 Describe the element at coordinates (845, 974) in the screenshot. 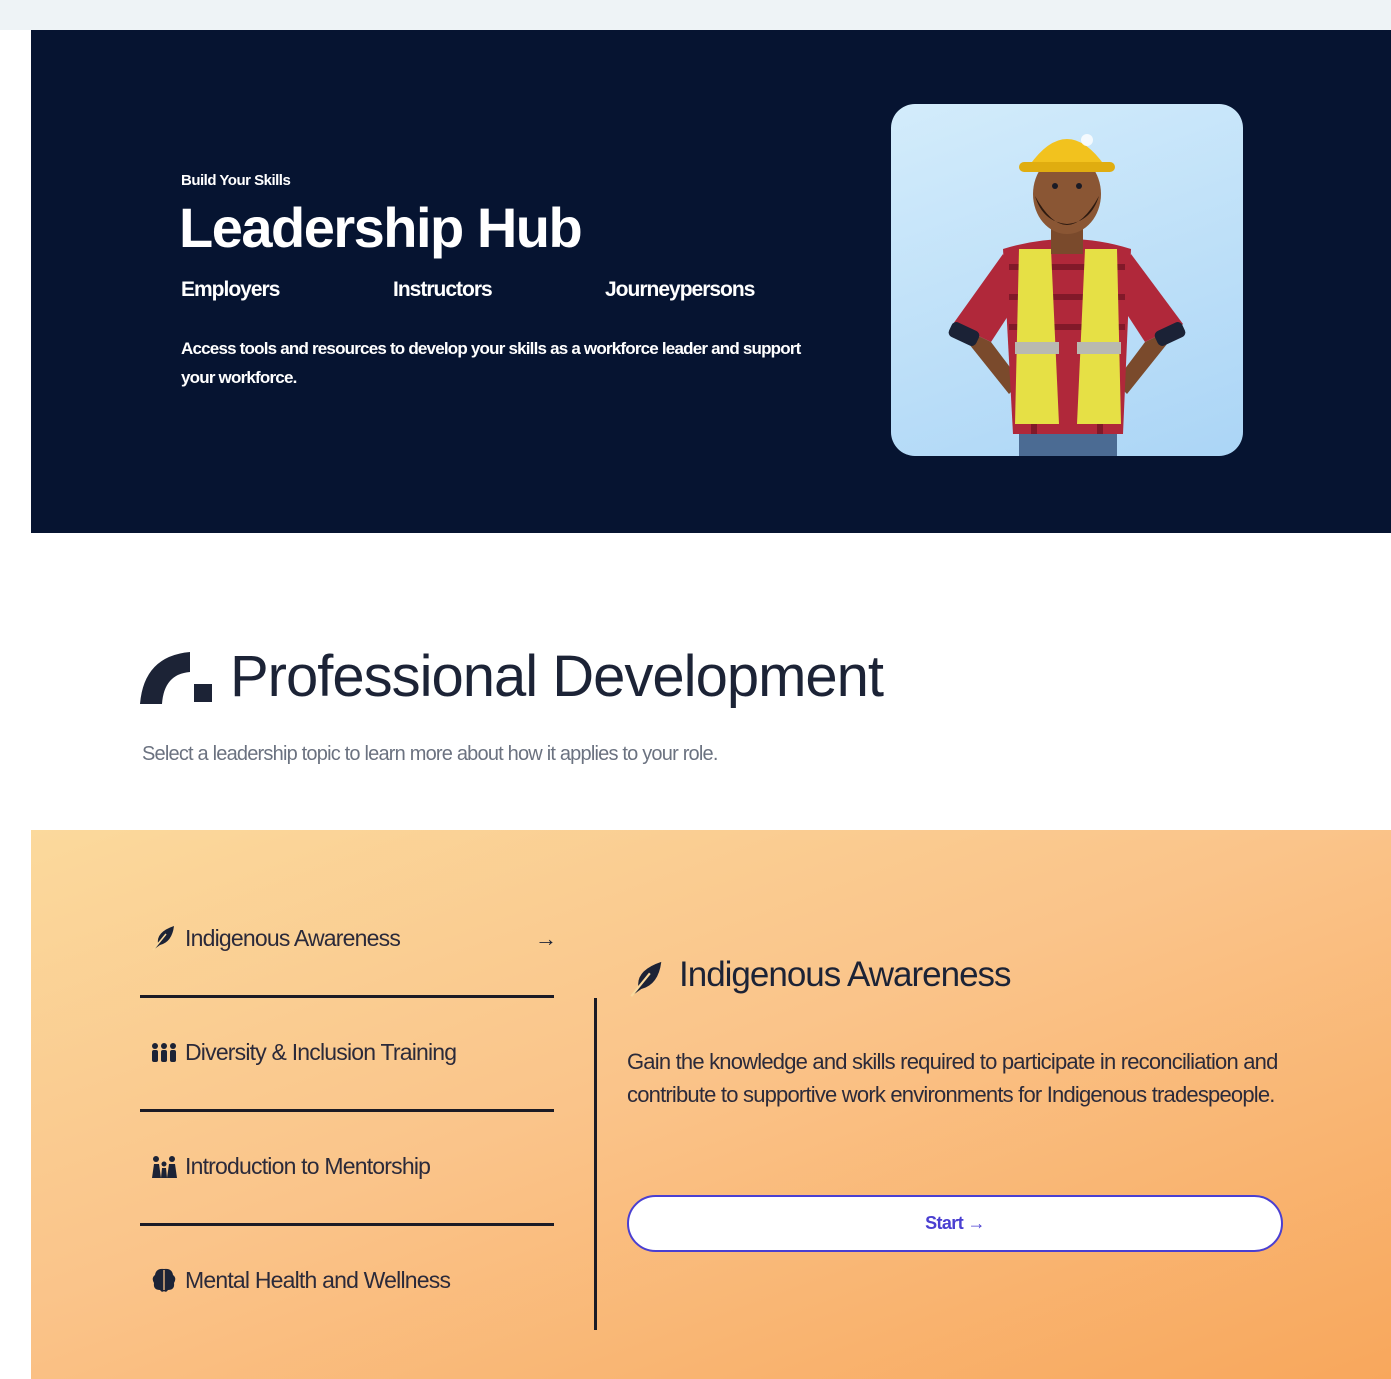

I see `detail-title: Indigenous Awareness` at that location.